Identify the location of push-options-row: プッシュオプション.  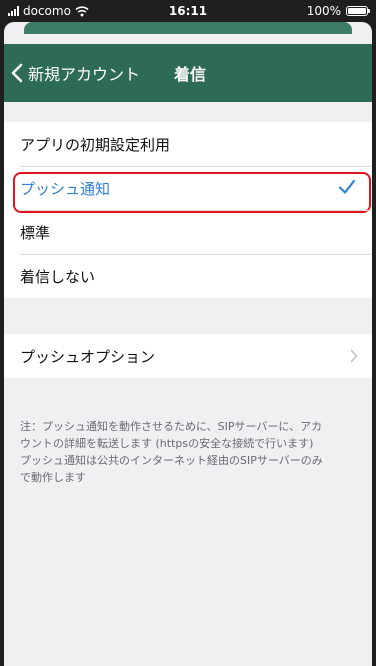
(188, 356).